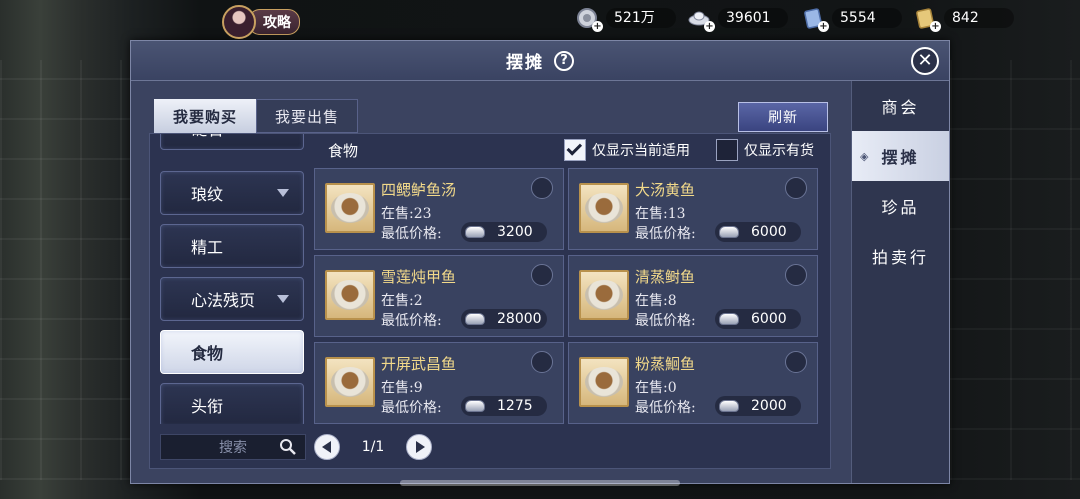 Image resolution: width=1080 pixels, height=499 pixels. Describe the element at coordinates (207, 406) in the screenshot. I see `category-label: 头衔` at that location.